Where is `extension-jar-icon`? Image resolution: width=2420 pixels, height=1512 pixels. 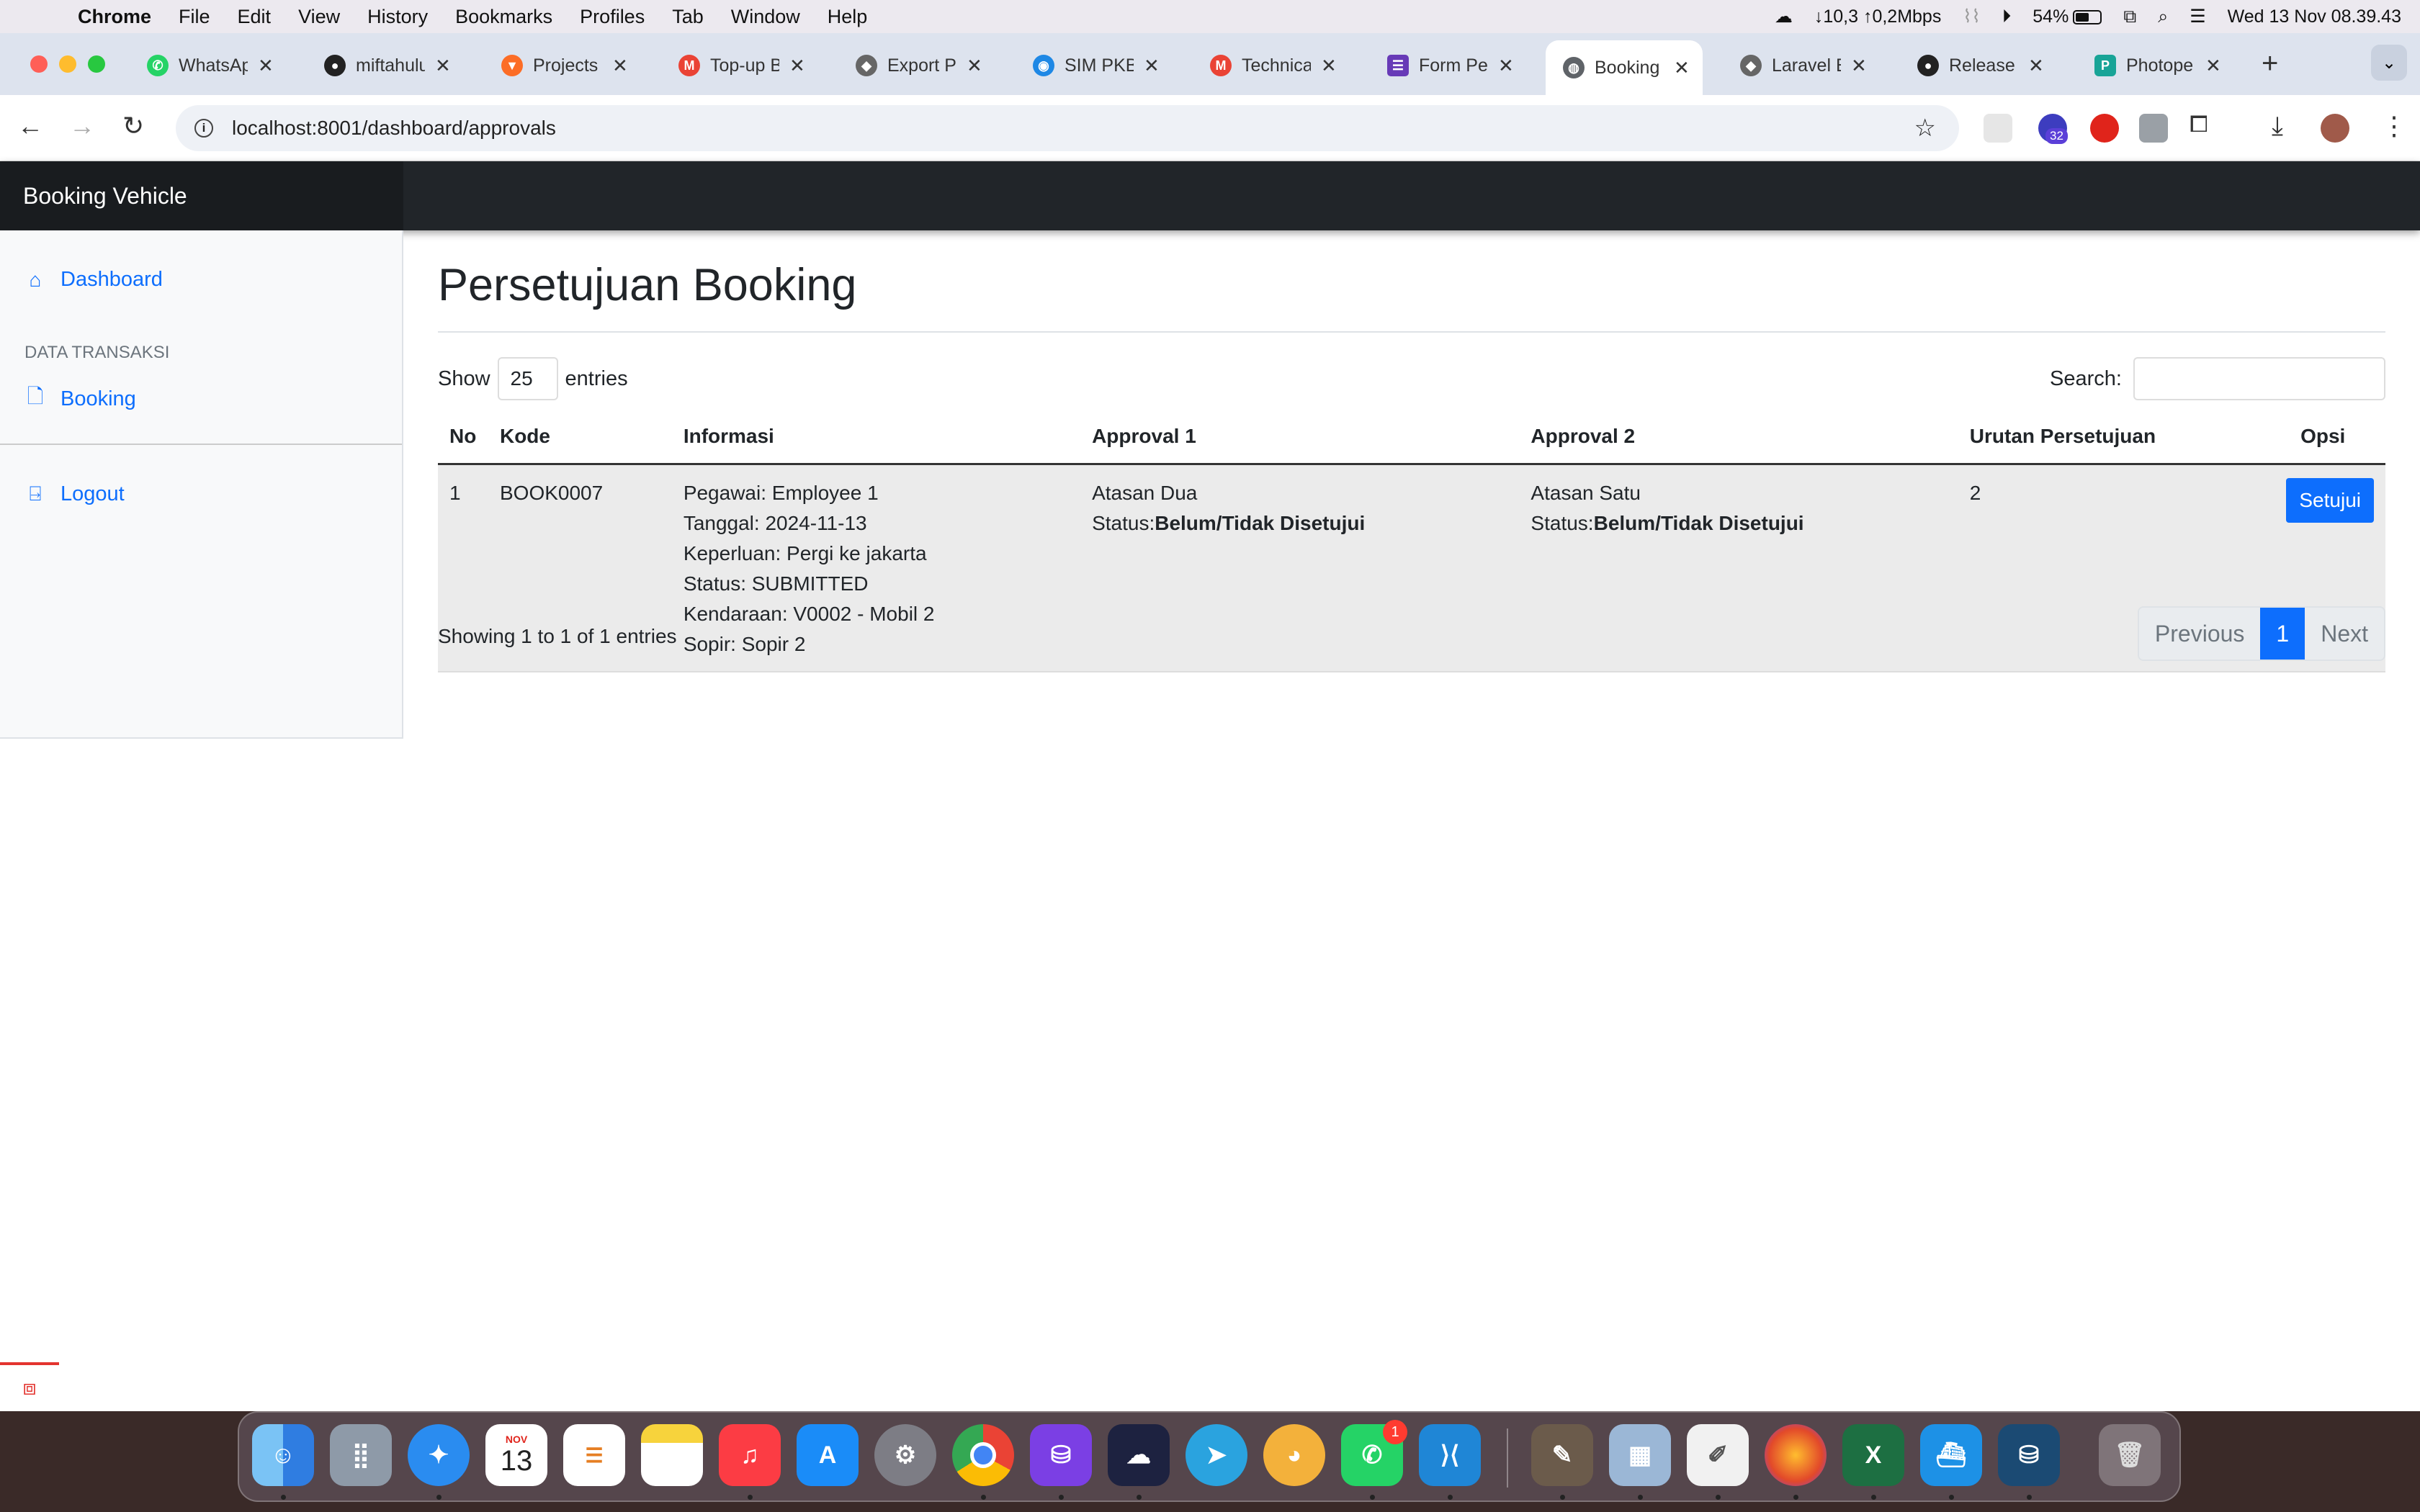 extension-jar-icon is located at coordinates (2153, 128).